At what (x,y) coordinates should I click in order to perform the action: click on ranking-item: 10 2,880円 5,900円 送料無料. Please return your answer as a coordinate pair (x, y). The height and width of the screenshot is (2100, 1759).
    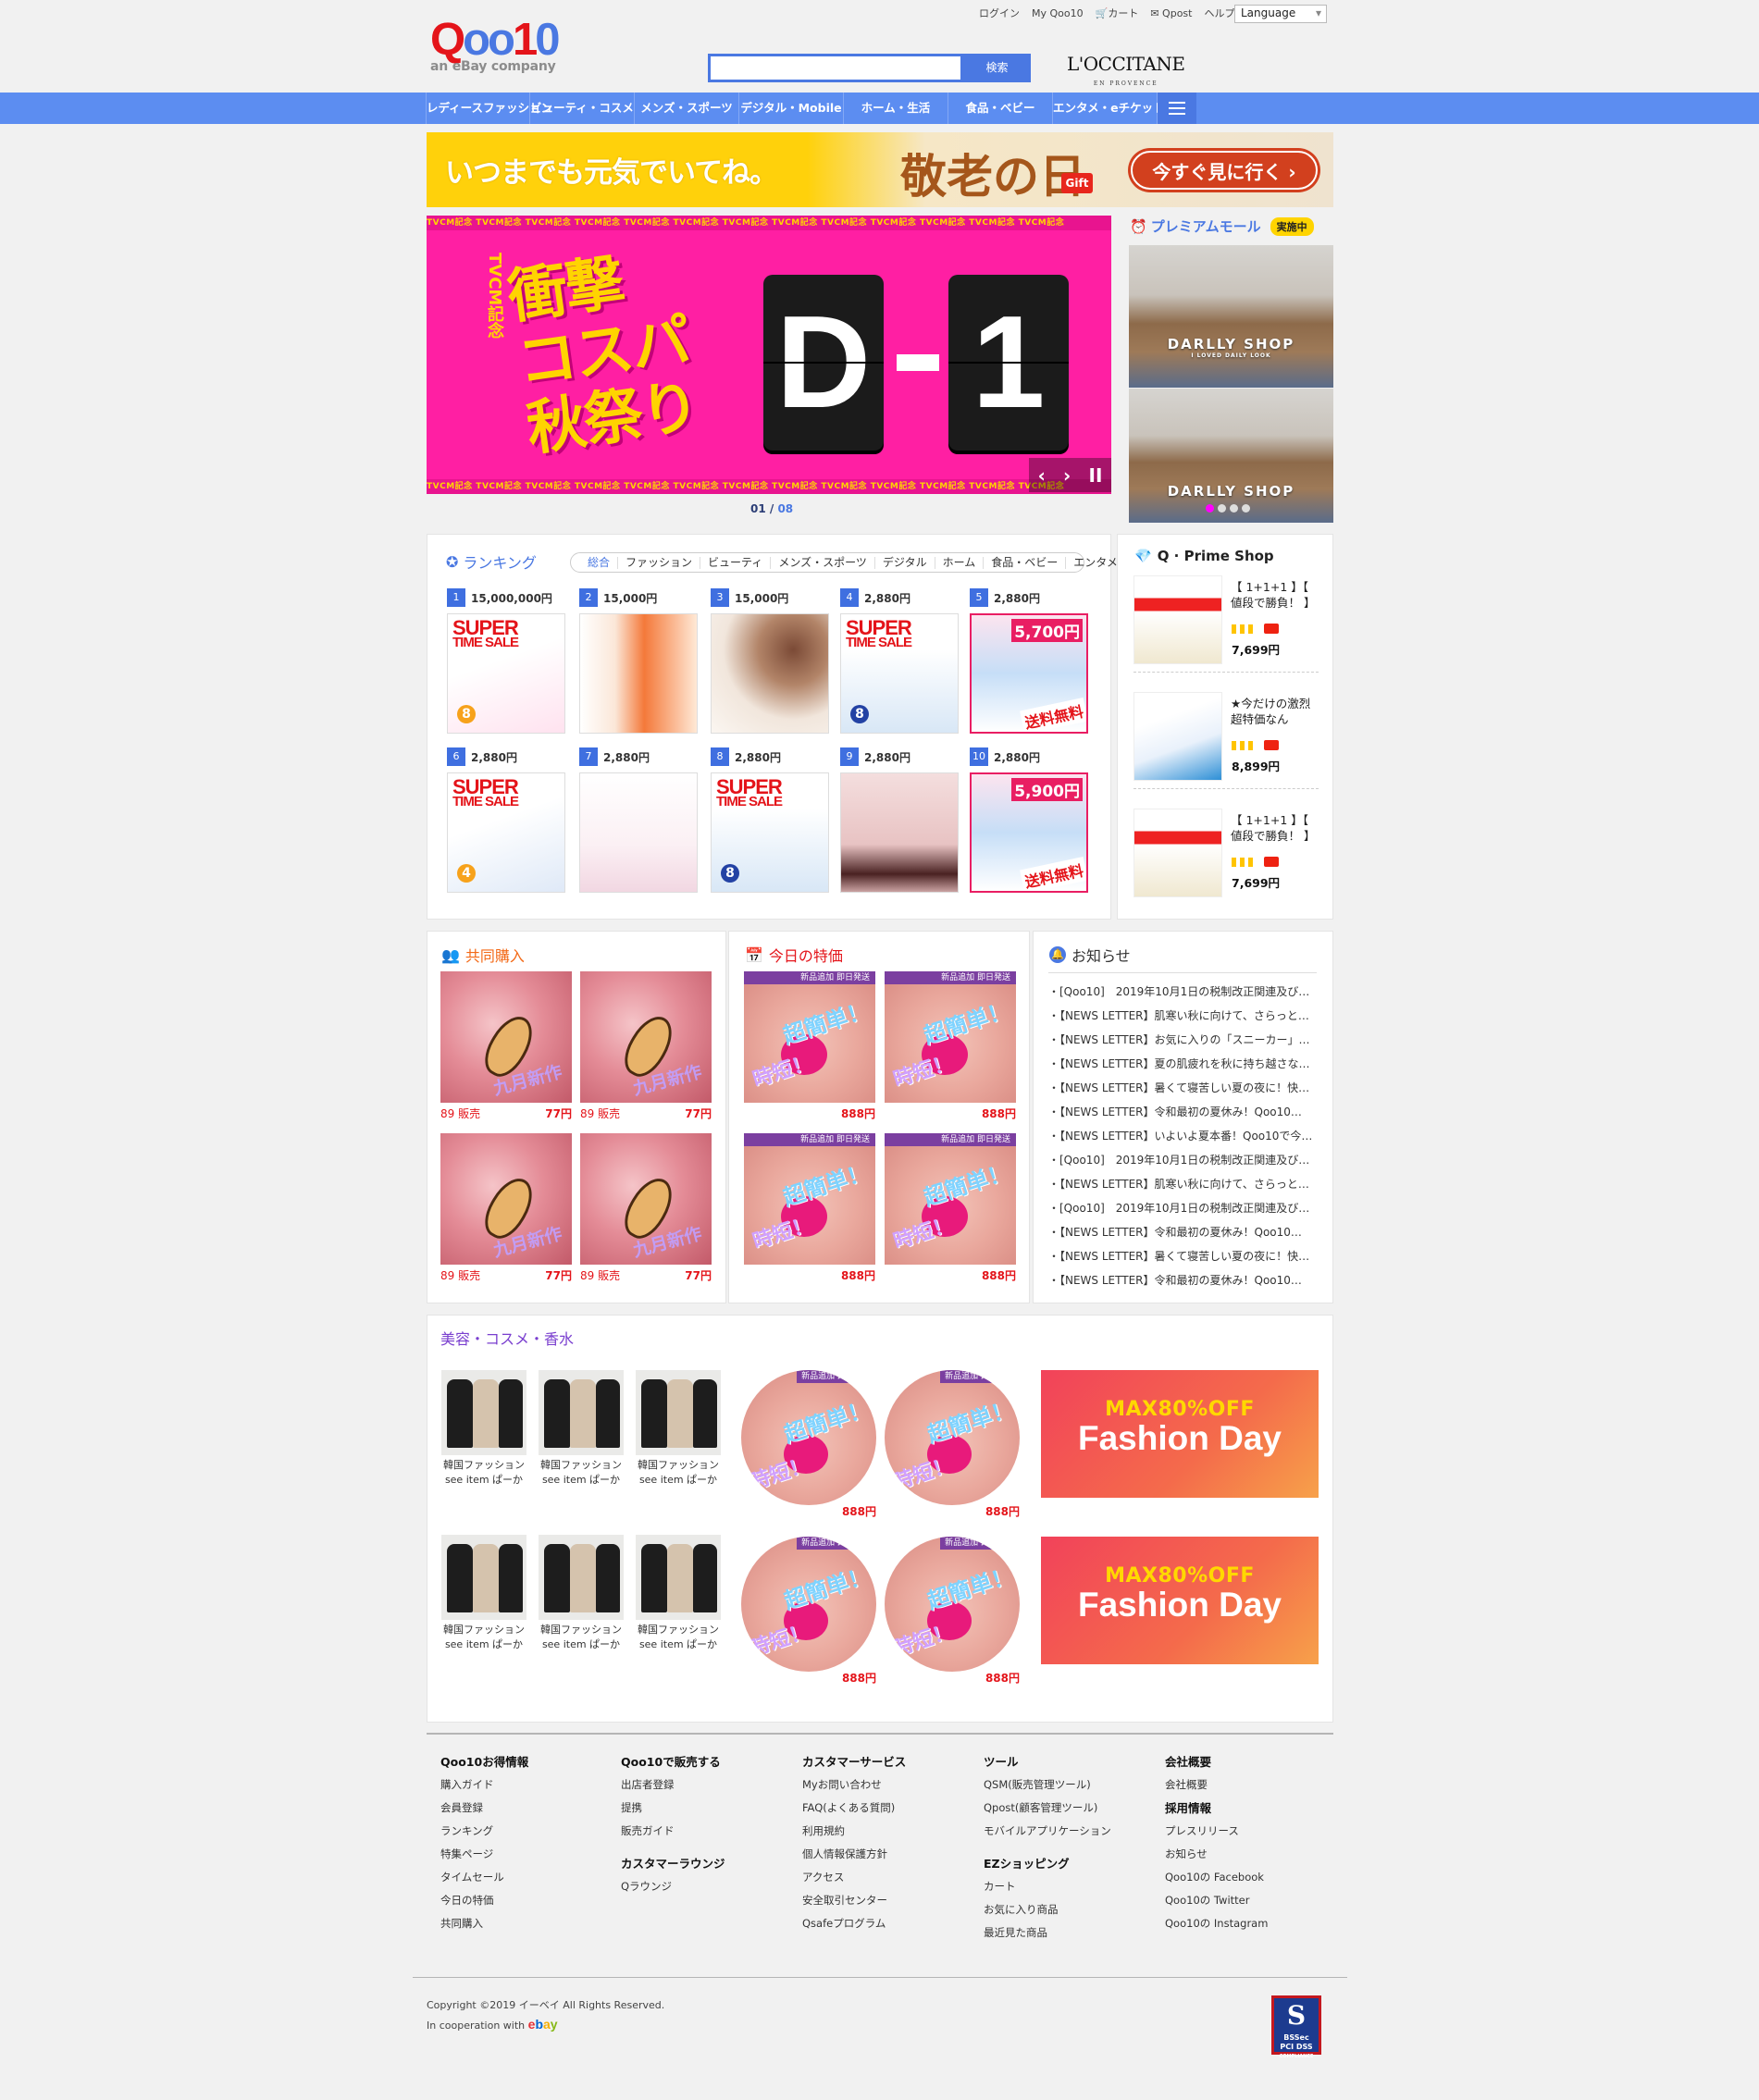
    Looking at the image, I should click on (1030, 820).